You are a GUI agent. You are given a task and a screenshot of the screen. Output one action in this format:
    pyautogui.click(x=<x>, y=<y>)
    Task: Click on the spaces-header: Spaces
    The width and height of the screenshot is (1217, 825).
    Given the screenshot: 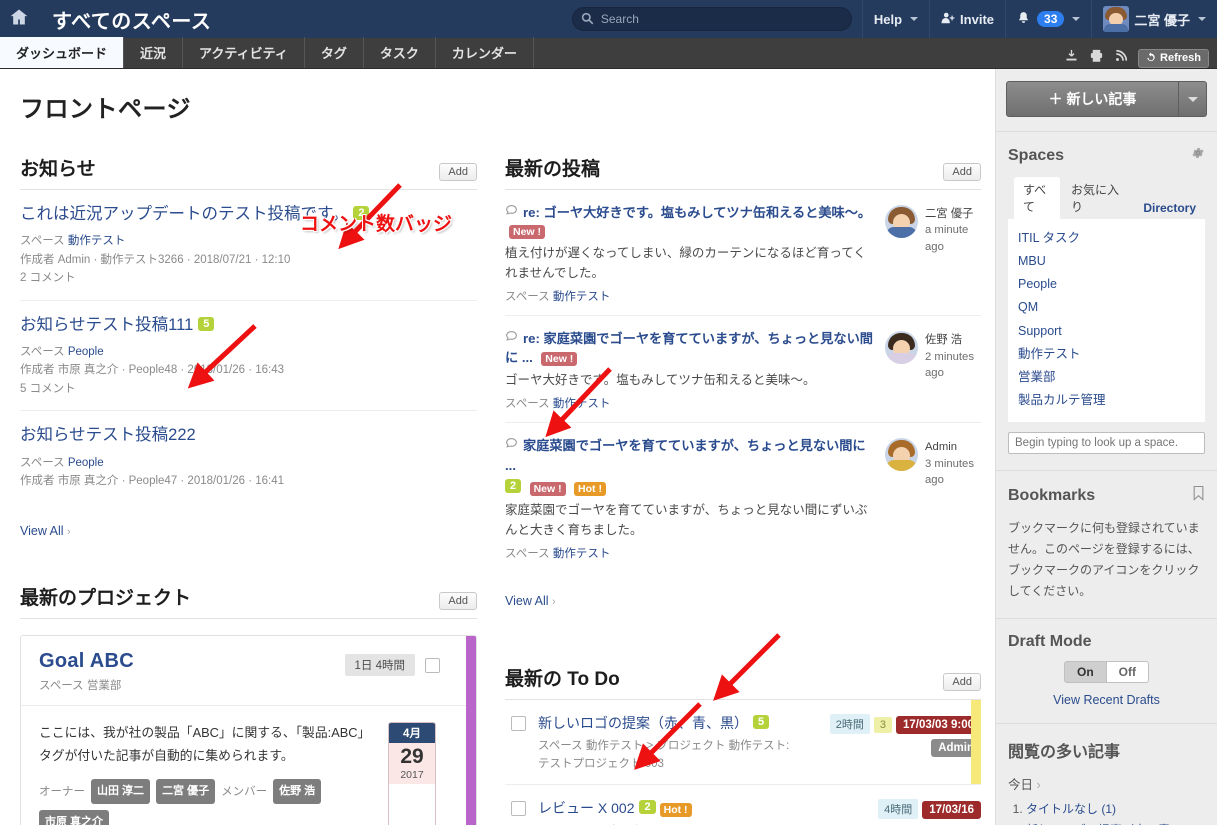 What is the action you would take?
    pyautogui.click(x=1106, y=155)
    